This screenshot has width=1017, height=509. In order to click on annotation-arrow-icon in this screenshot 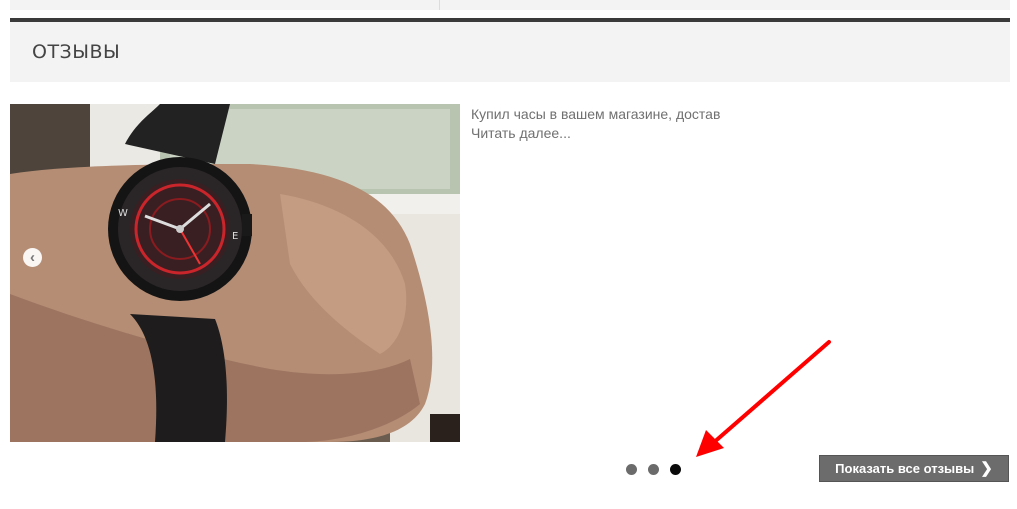, I will do `click(763, 398)`.